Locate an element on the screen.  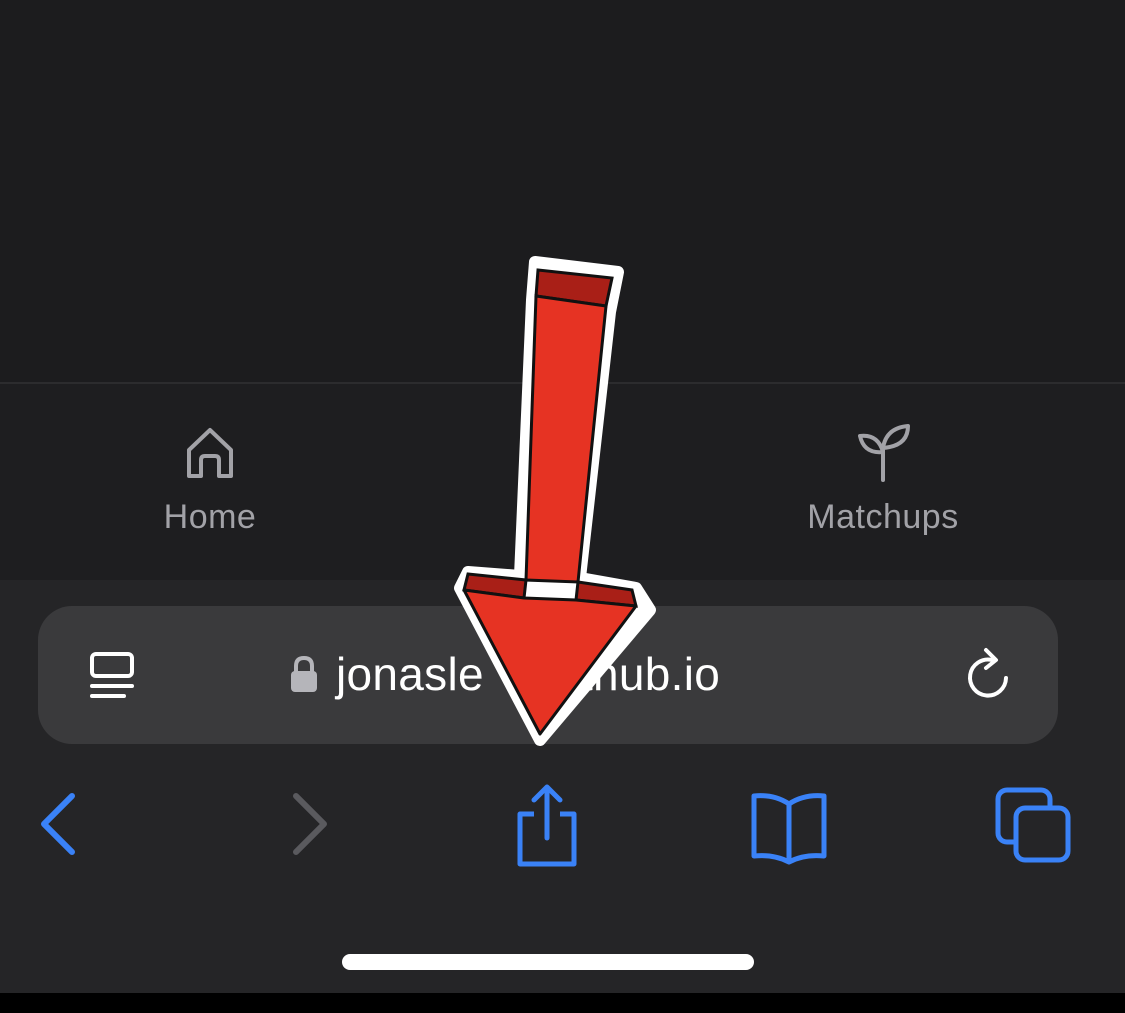
bottom-edge is located at coordinates (562, 1003).